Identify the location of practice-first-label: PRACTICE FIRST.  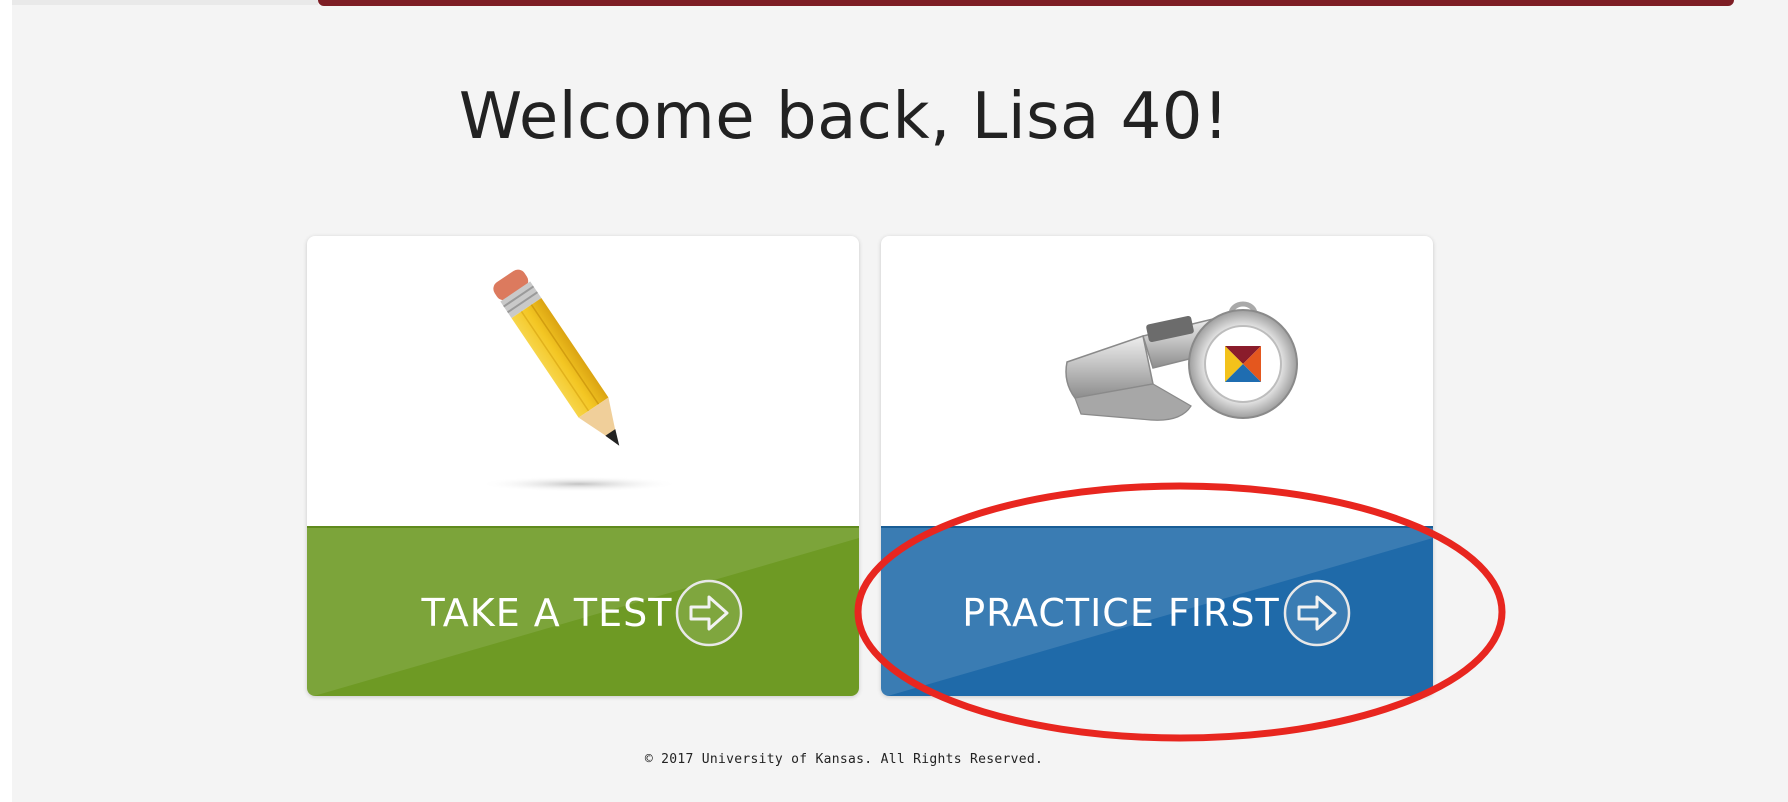
(1121, 613).